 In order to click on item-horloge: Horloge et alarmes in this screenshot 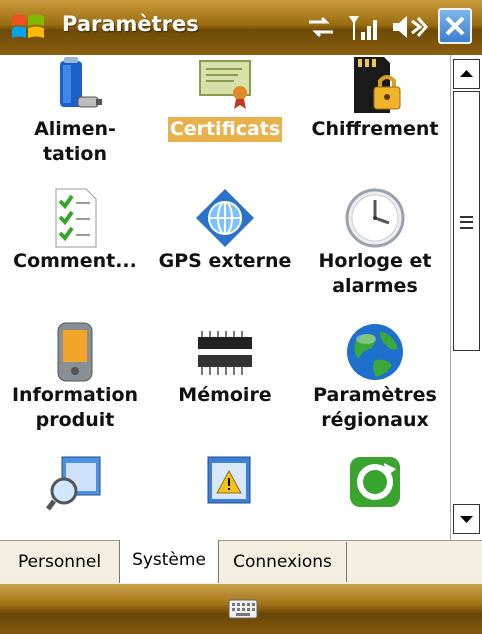, I will do `click(375, 243)`.